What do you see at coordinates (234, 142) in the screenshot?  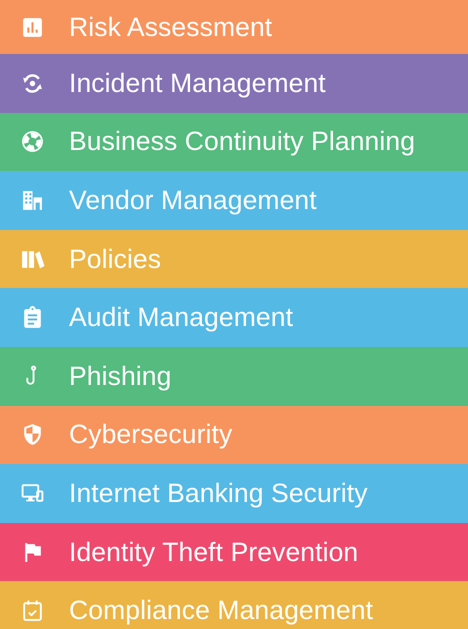 I see `menu-item: Business Continuity Planning` at bounding box center [234, 142].